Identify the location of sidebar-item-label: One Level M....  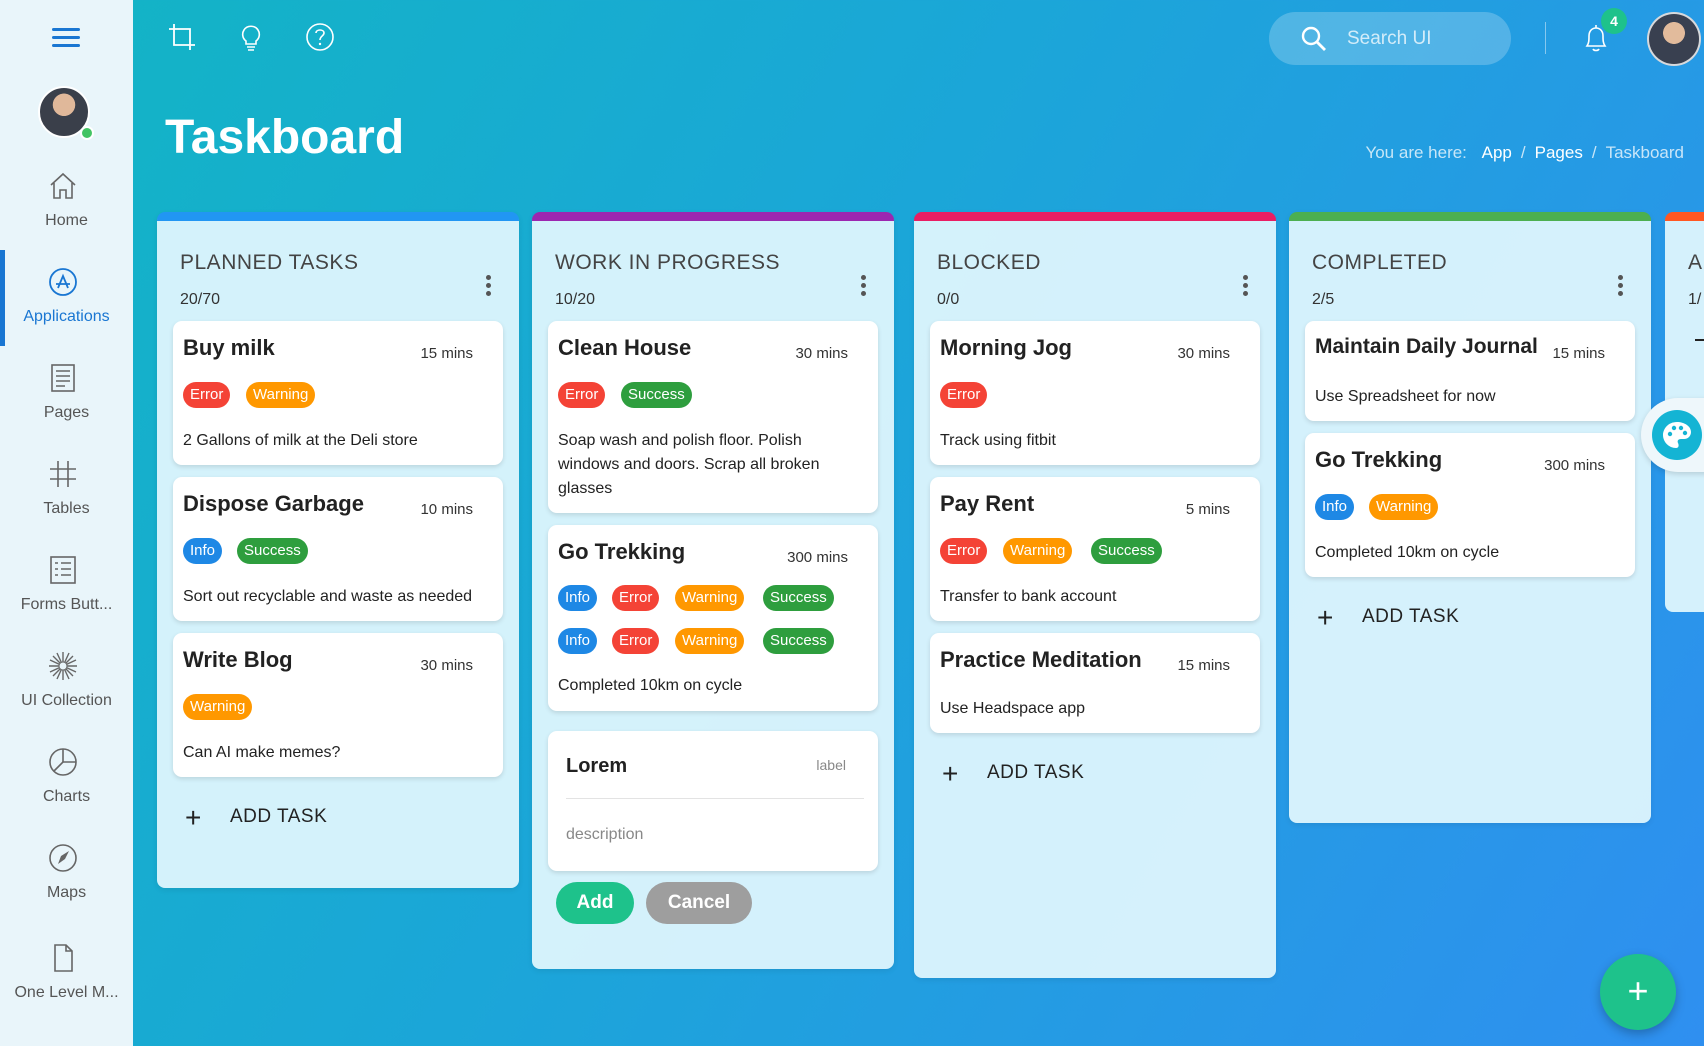
(66, 992).